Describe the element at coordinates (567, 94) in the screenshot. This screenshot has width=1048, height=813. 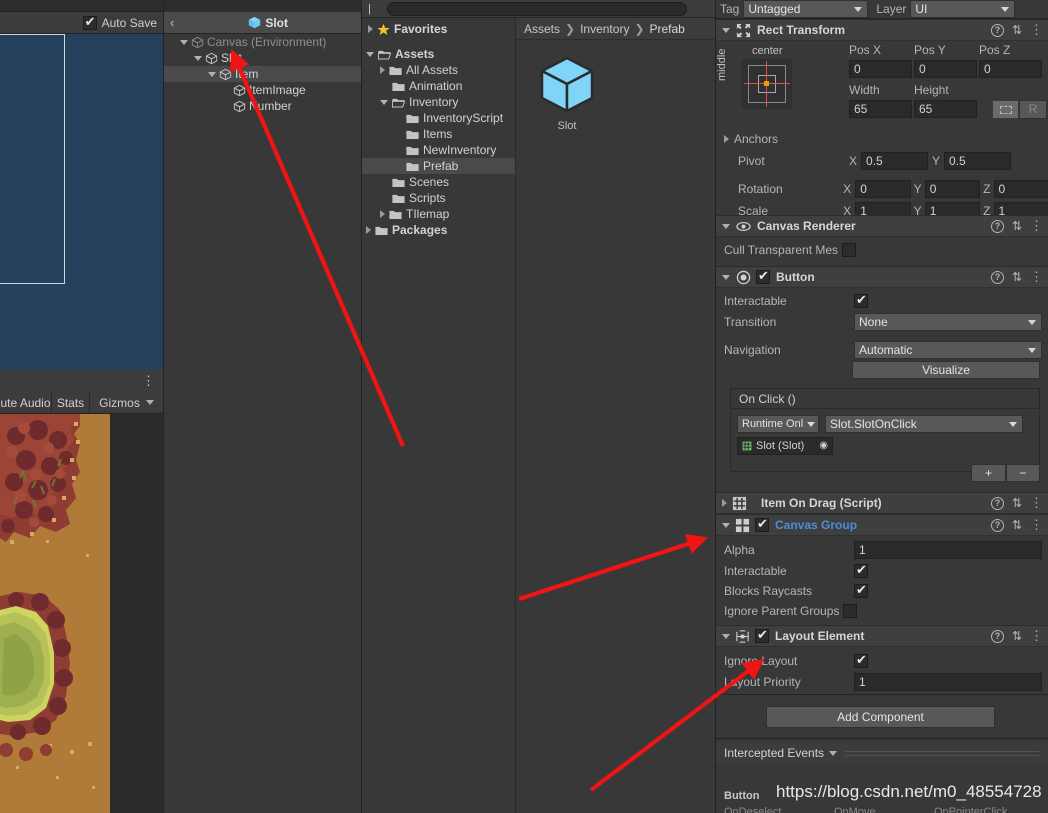
I see `asset-item-slot: Slot` at that location.